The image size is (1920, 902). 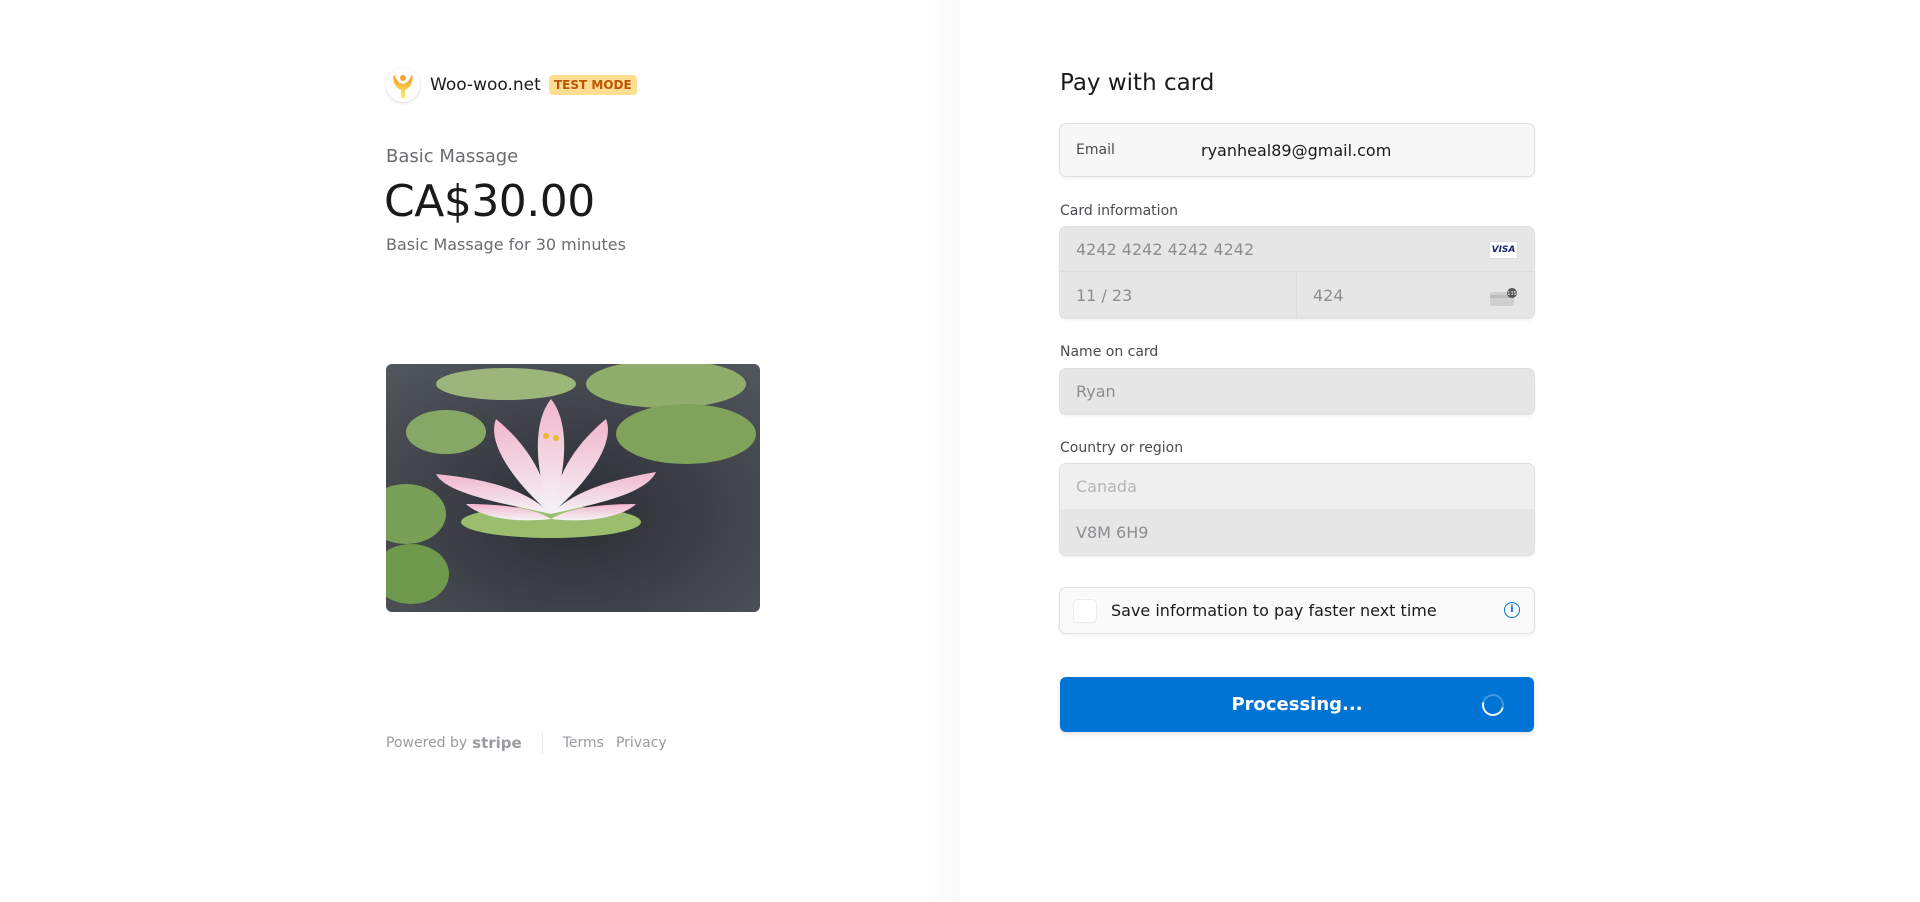 What do you see at coordinates (641, 743) in the screenshot?
I see `privacy-link: Privacy` at bounding box center [641, 743].